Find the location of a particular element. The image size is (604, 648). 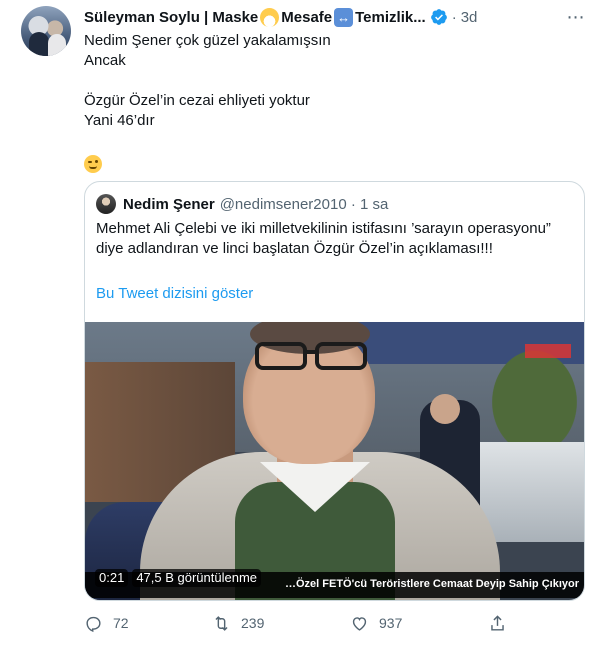

retweet-icon is located at coordinates (221, 623).